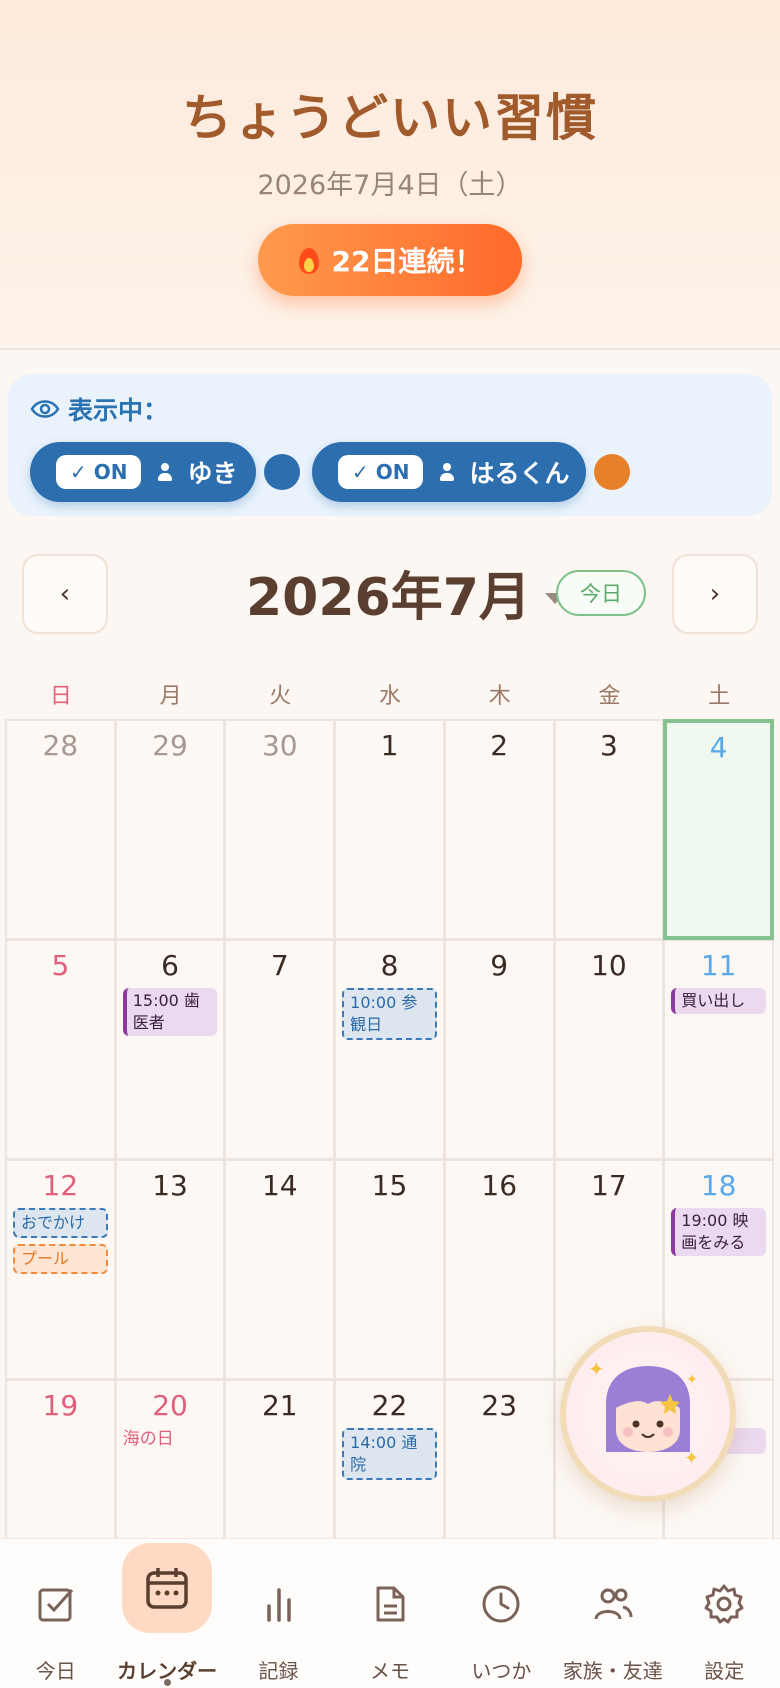  What do you see at coordinates (143, 472) in the screenshot?
I see `member-chip-yuki: ✓ ON ゆき` at bounding box center [143, 472].